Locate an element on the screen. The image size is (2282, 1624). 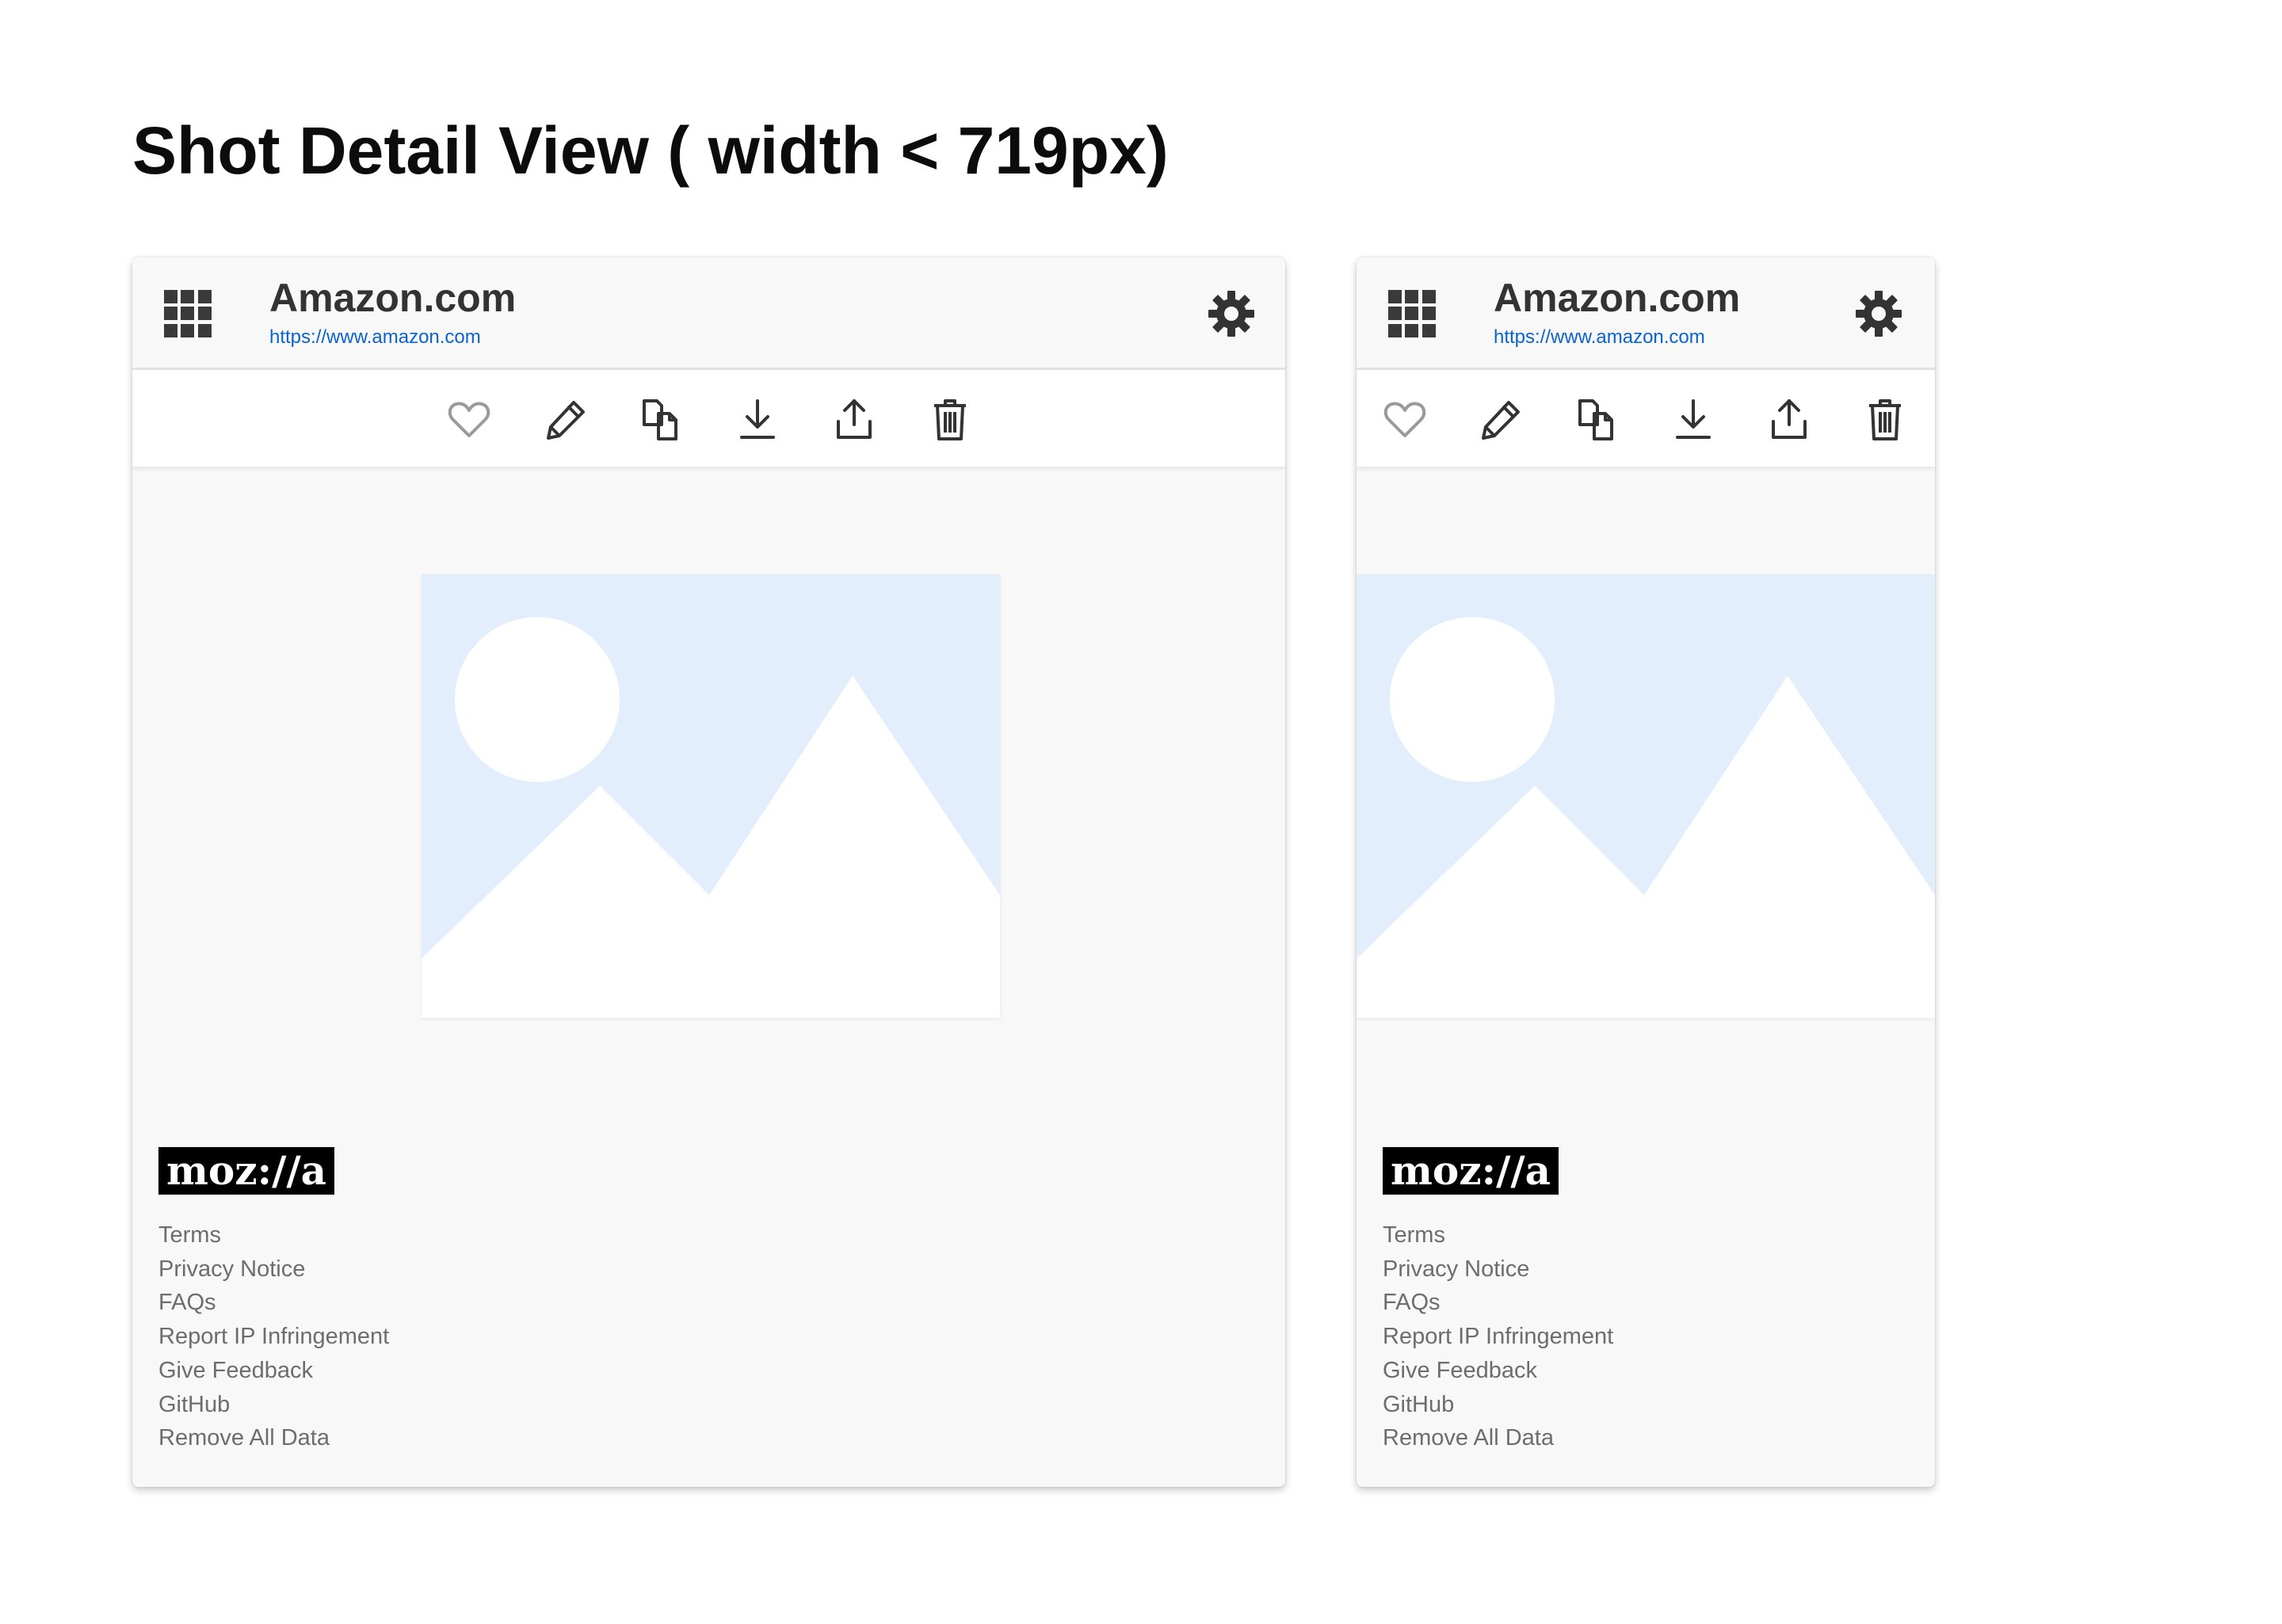
page-title: Shot Detail View ( width < 719px) is located at coordinates (650, 150).